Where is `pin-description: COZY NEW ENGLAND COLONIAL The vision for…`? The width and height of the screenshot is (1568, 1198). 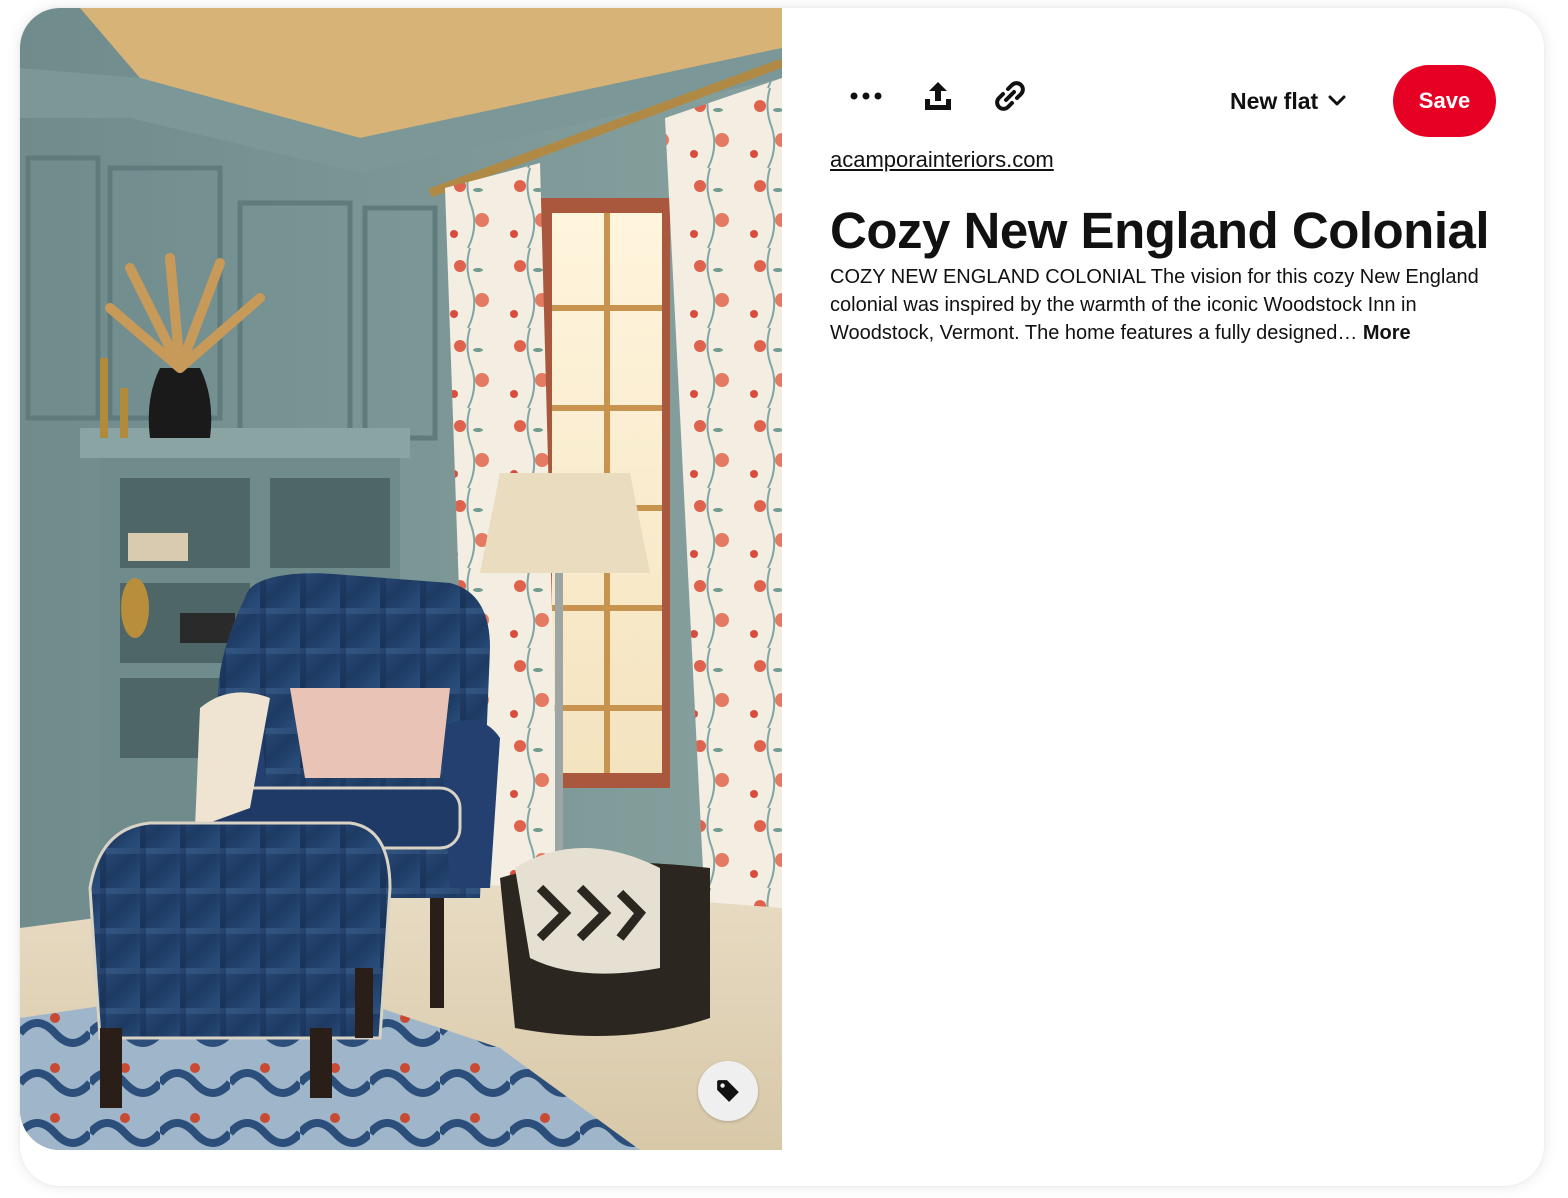 pin-description: COZY NEW ENGLAND COLONIAL The vision for… is located at coordinates (1170, 305).